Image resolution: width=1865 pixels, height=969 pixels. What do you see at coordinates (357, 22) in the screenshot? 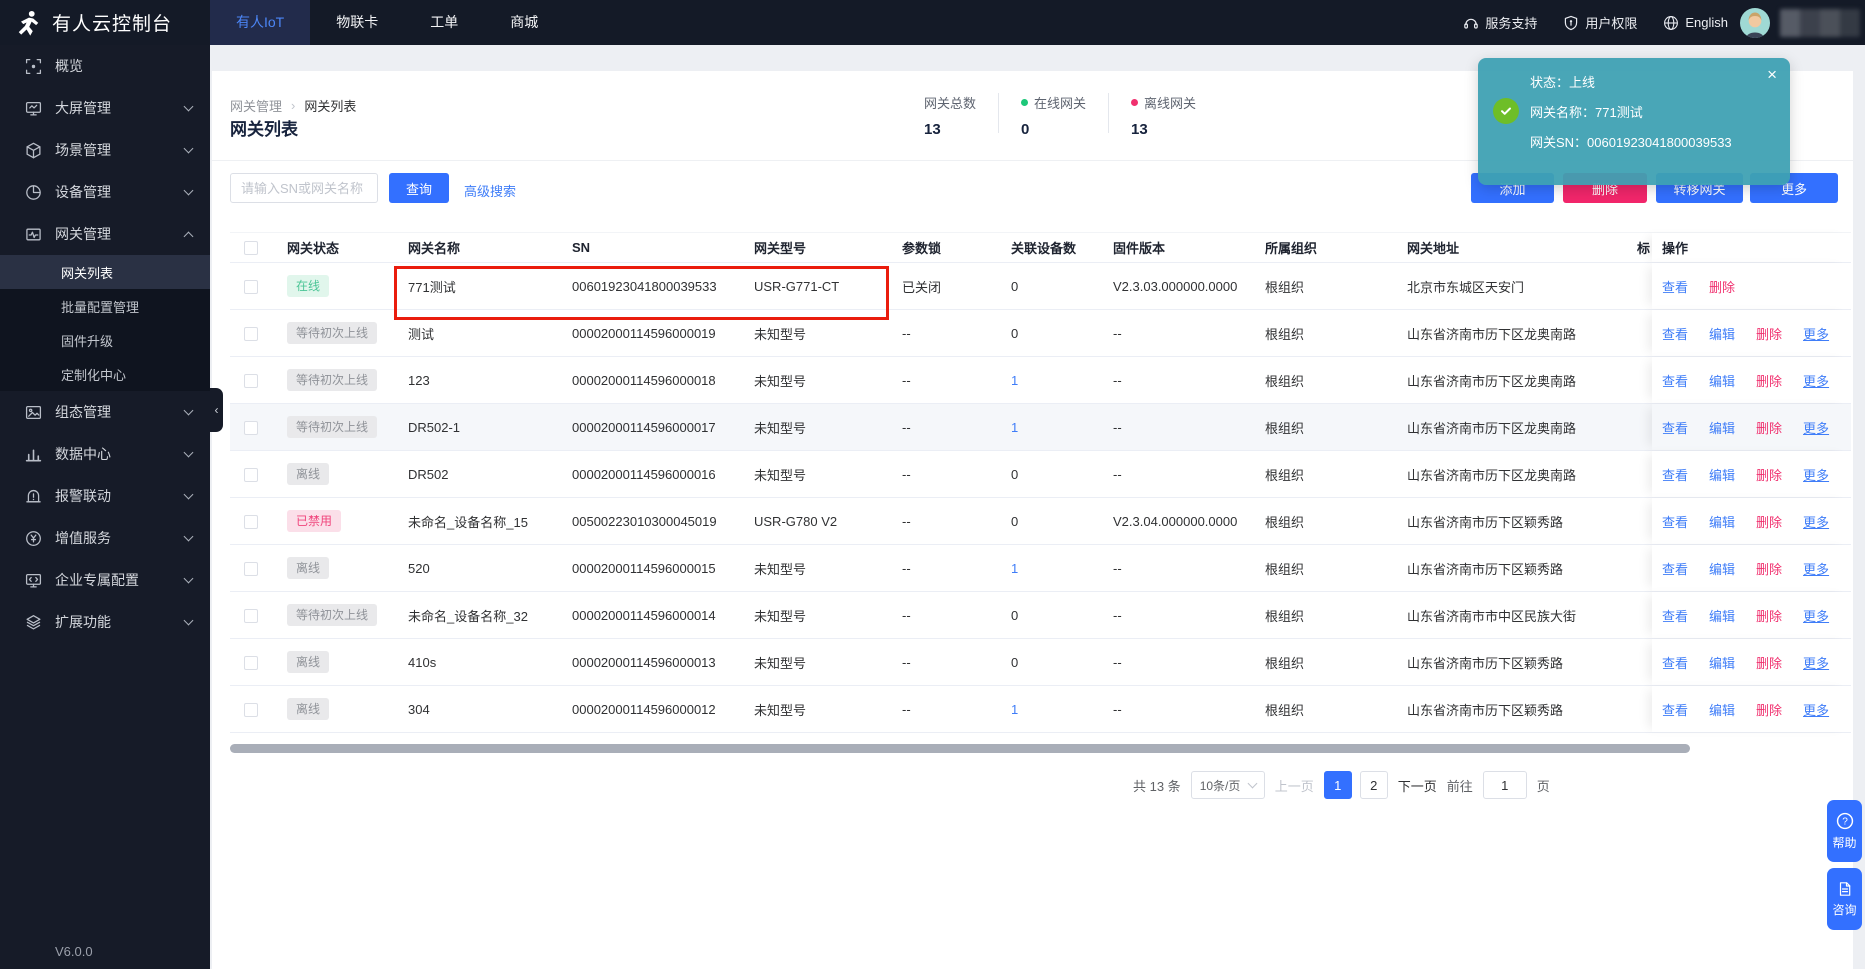
I see `nav-tab-物联卡: 物联卡` at bounding box center [357, 22].